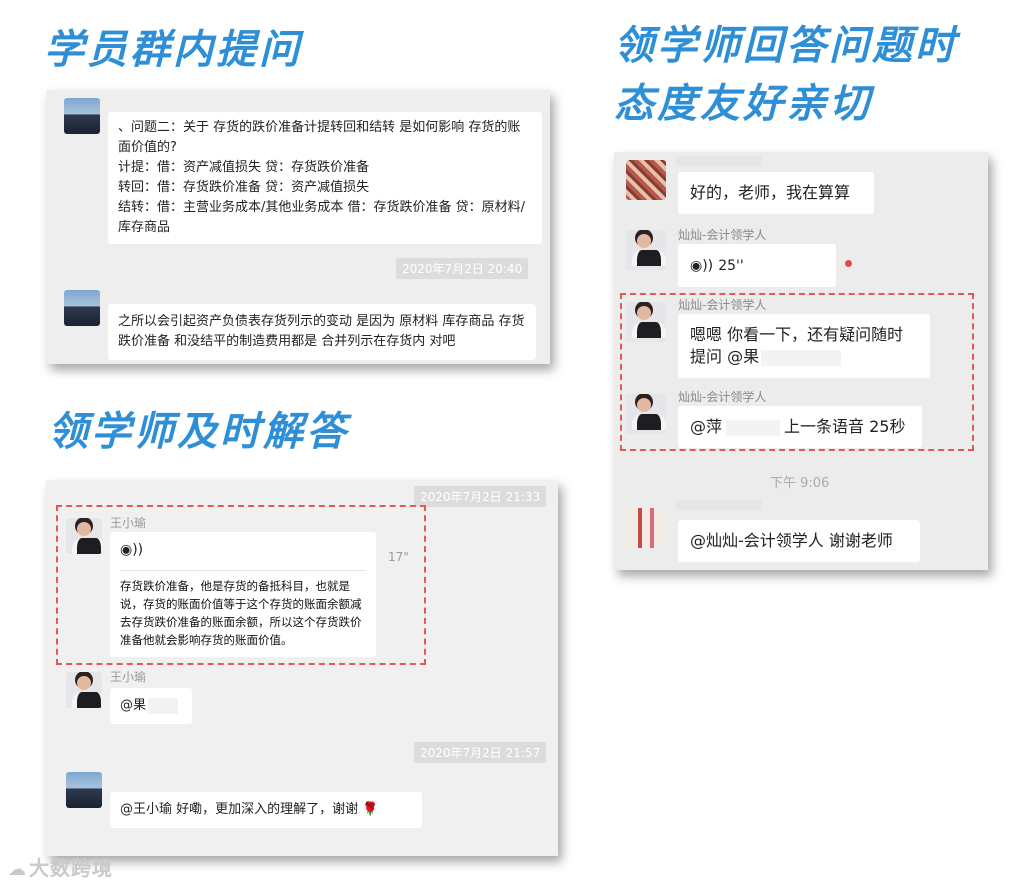 The width and height of the screenshot is (1024, 885). I want to click on watermark: ☁ 大数跨境, so click(60, 866).